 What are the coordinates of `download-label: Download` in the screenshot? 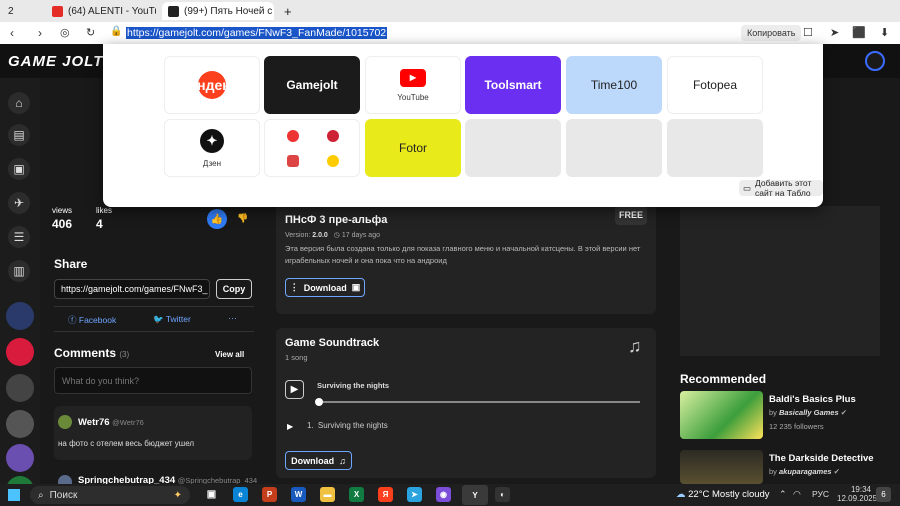 It's located at (325, 287).